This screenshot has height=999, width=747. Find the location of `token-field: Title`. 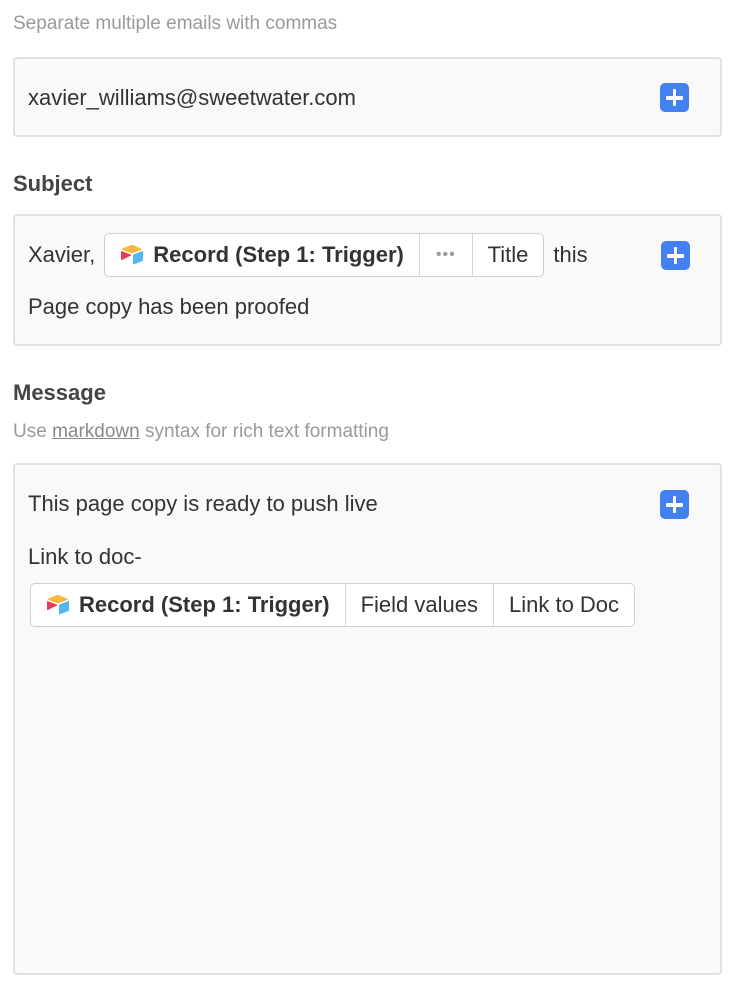

token-field: Title is located at coordinates (507, 255).